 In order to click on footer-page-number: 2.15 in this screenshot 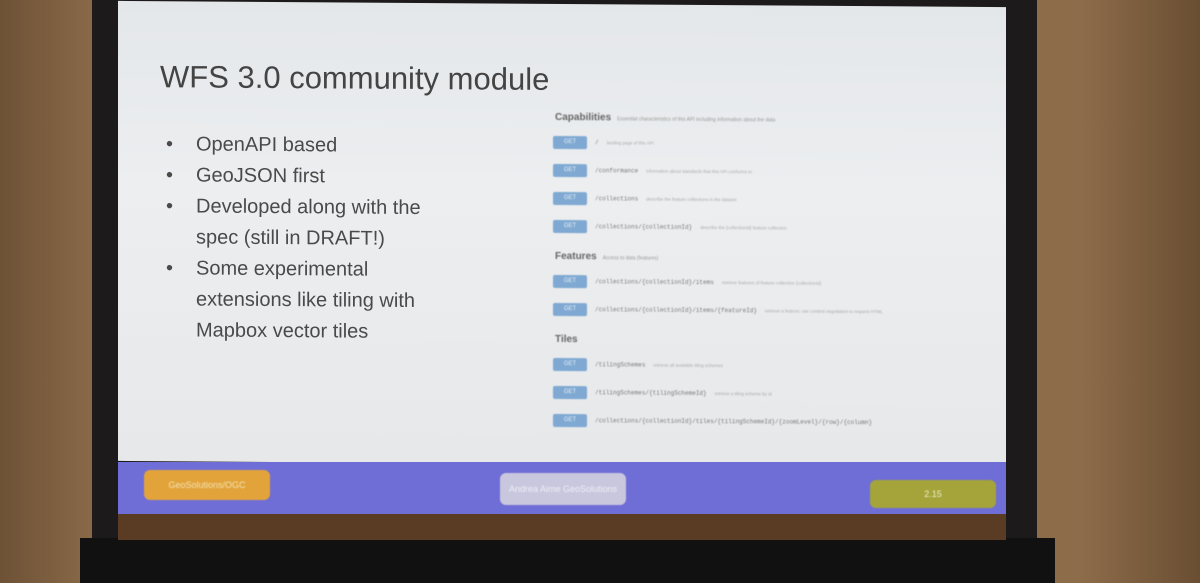, I will do `click(933, 494)`.